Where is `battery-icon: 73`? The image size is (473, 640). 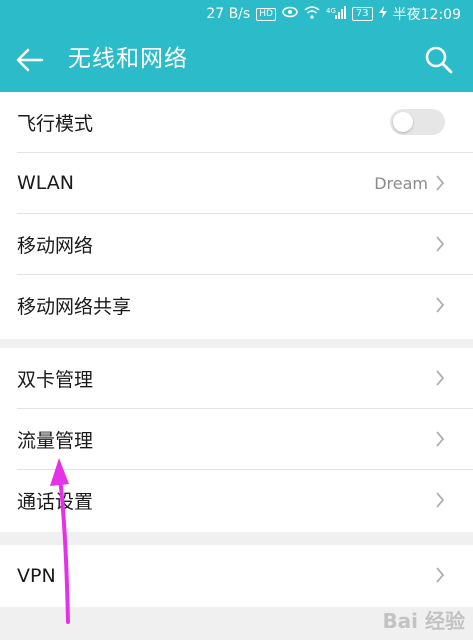
battery-icon: 73 is located at coordinates (362, 14).